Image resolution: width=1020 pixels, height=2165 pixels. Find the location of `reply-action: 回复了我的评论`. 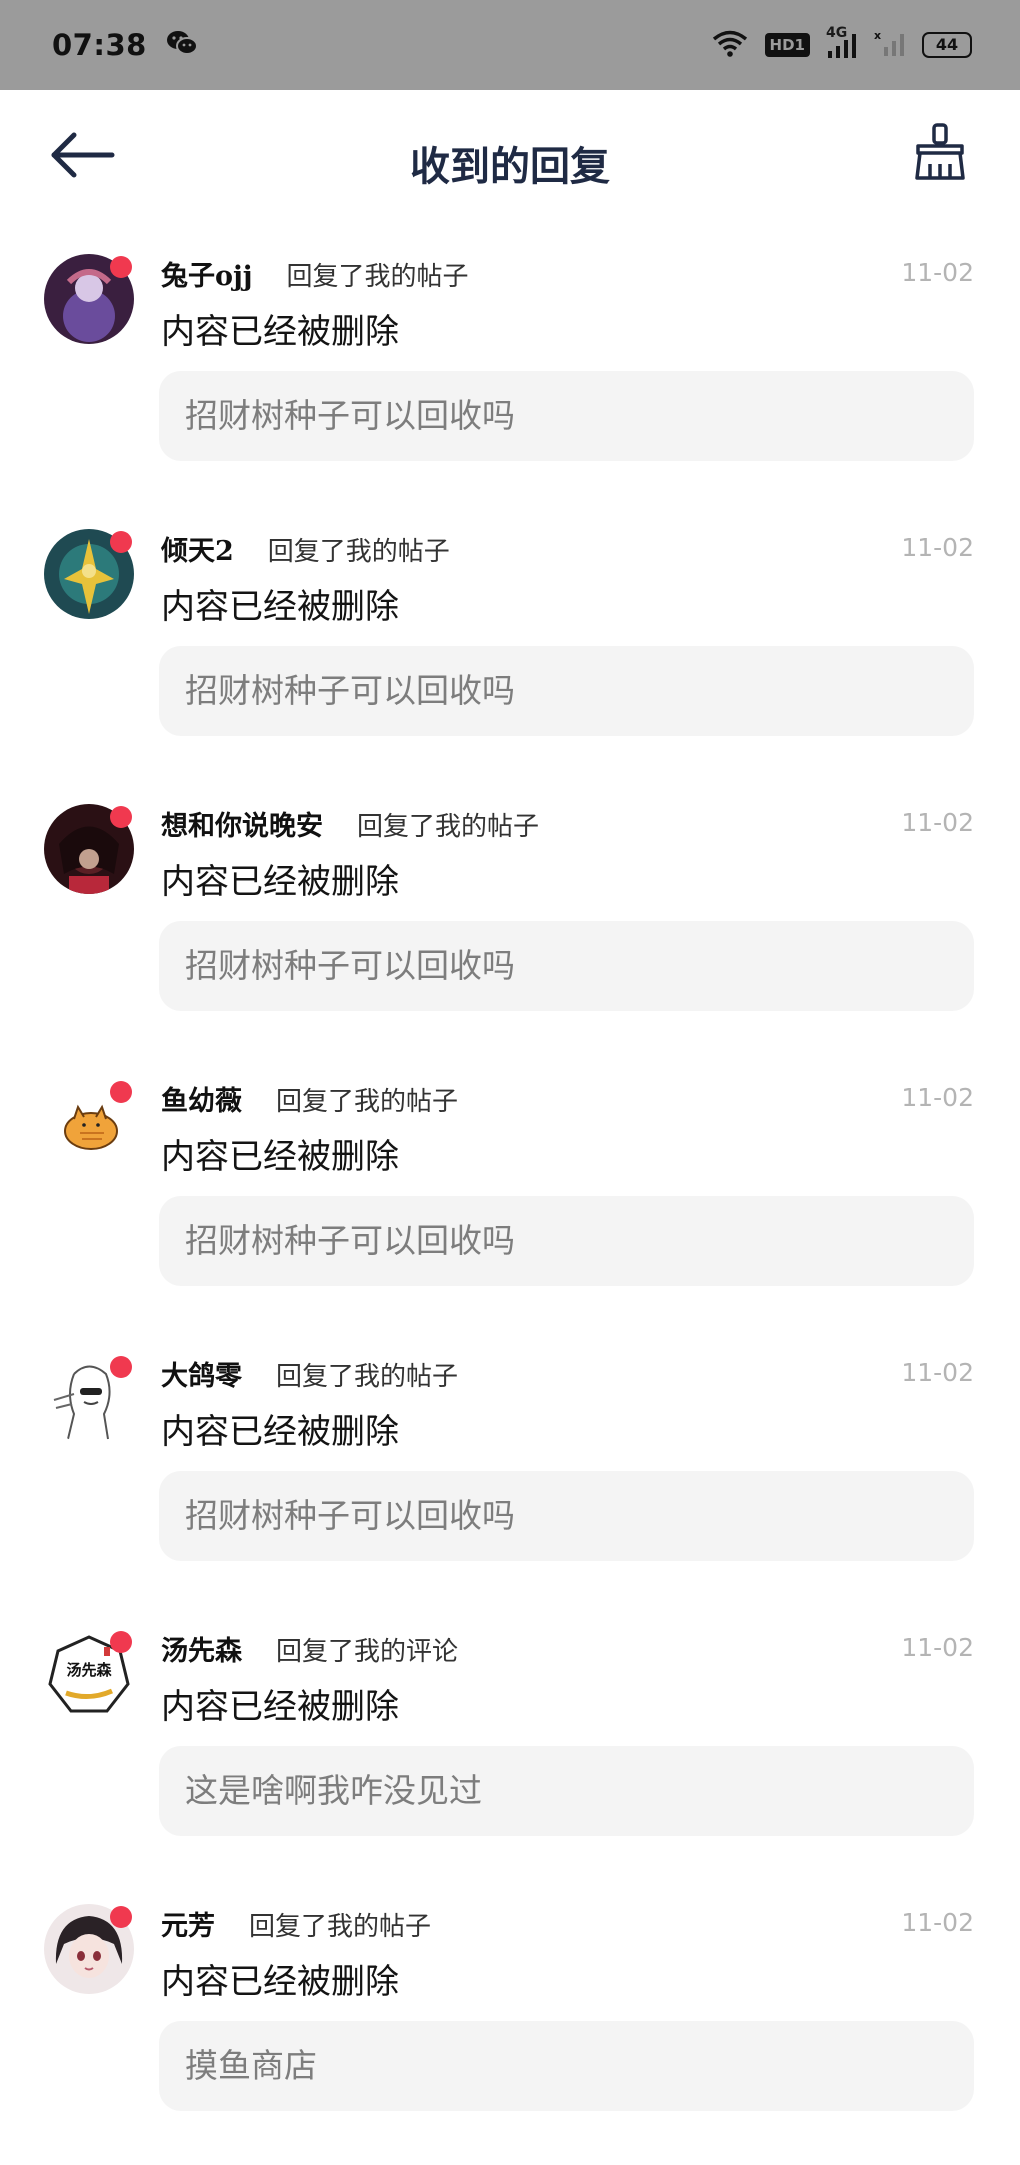

reply-action: 回复了我的评论 is located at coordinates (367, 1652).